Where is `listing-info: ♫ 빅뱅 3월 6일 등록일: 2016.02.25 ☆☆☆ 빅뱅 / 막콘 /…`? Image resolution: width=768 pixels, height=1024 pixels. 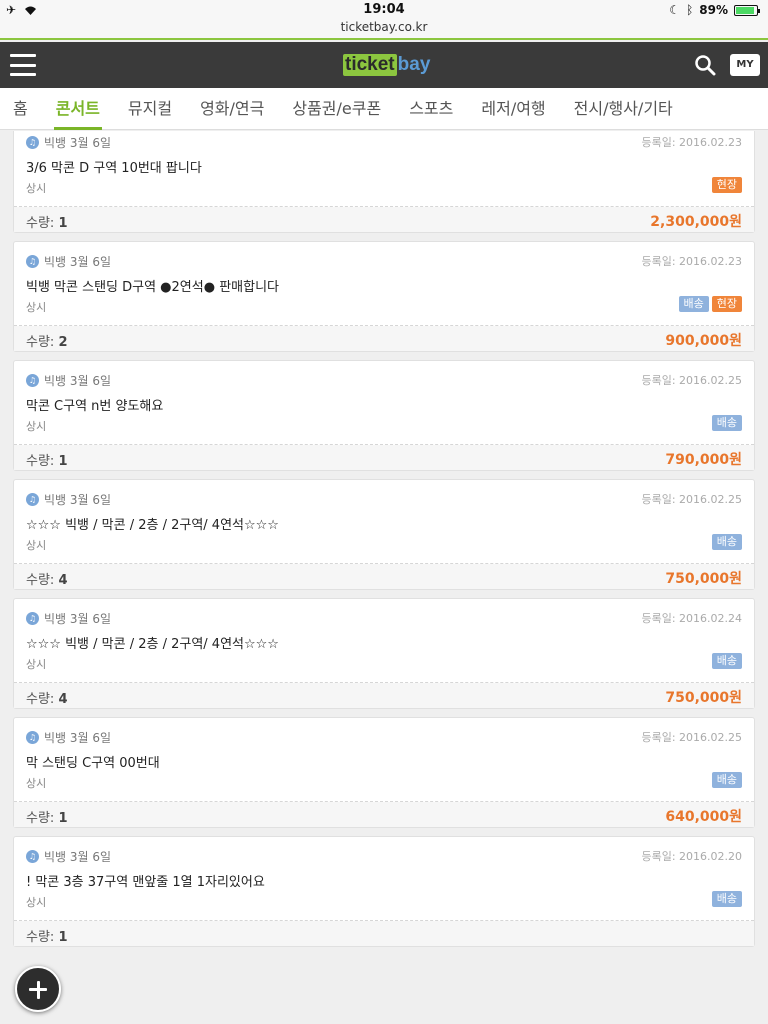
listing-info: ♫ 빅뱅 3월 6일 등록일: 2016.02.25 ☆☆☆ 빅뱅 / 막콘 /… is located at coordinates (384, 522).